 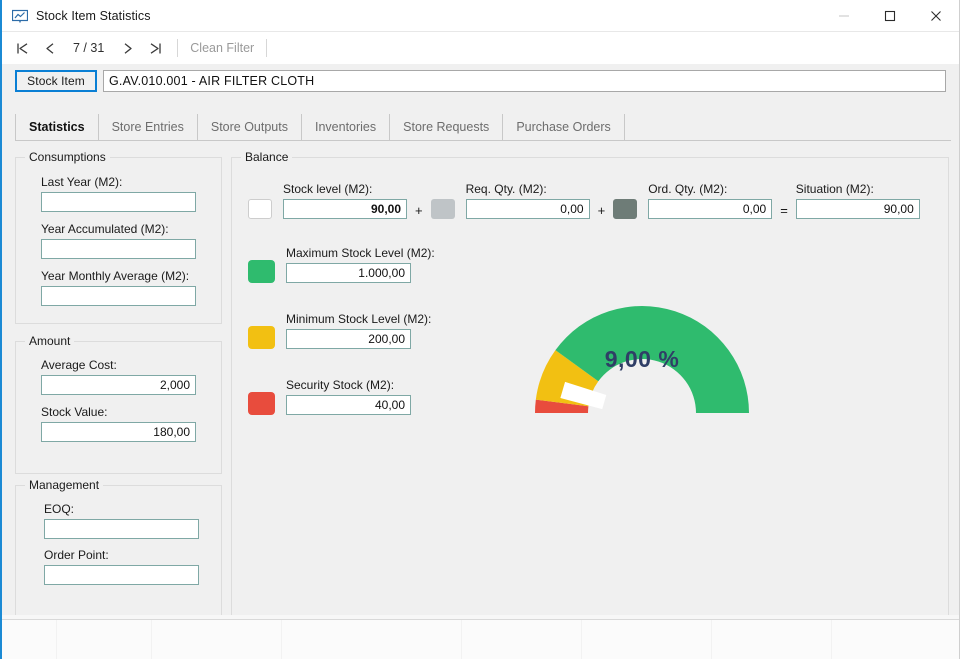 What do you see at coordinates (118, 296) in the screenshot?
I see `year-monthly-average-input` at bounding box center [118, 296].